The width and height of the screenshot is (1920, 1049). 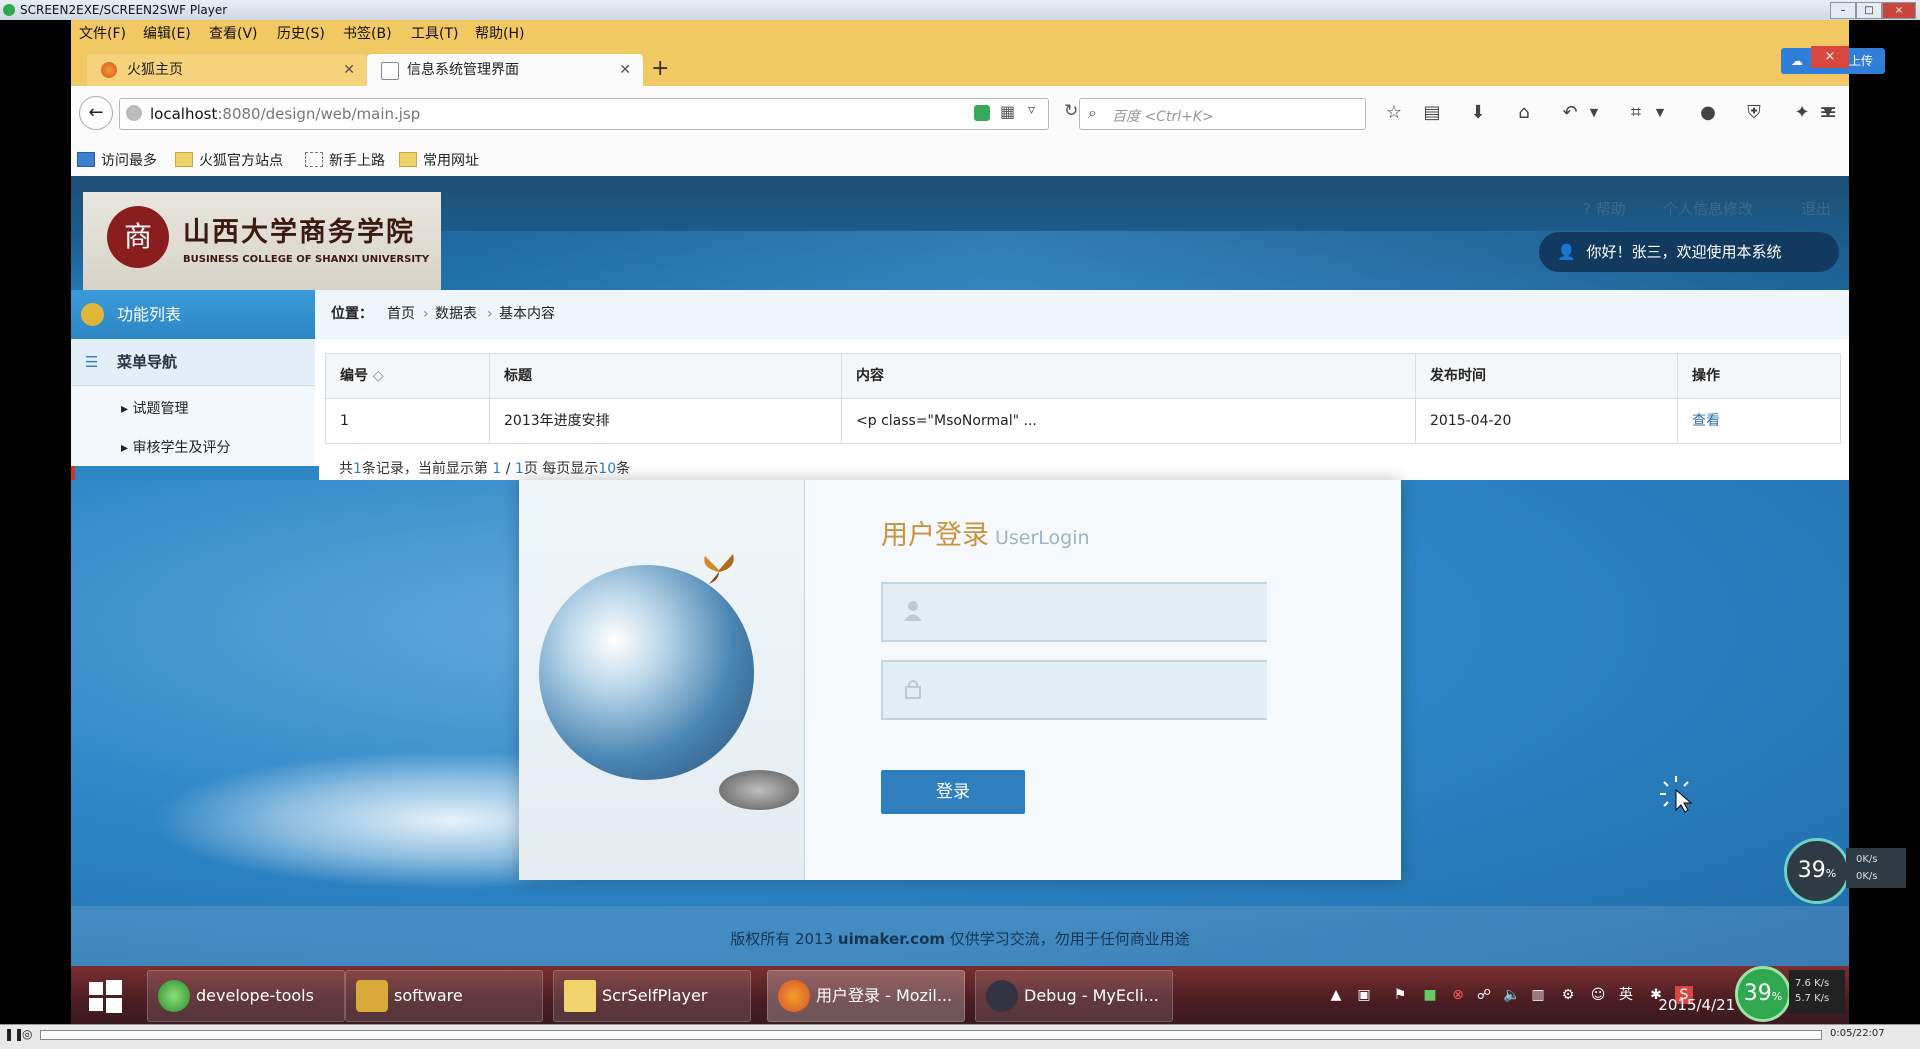 What do you see at coordinates (1553, 376) in the screenshot?
I see `column-header-date: 发布时间` at bounding box center [1553, 376].